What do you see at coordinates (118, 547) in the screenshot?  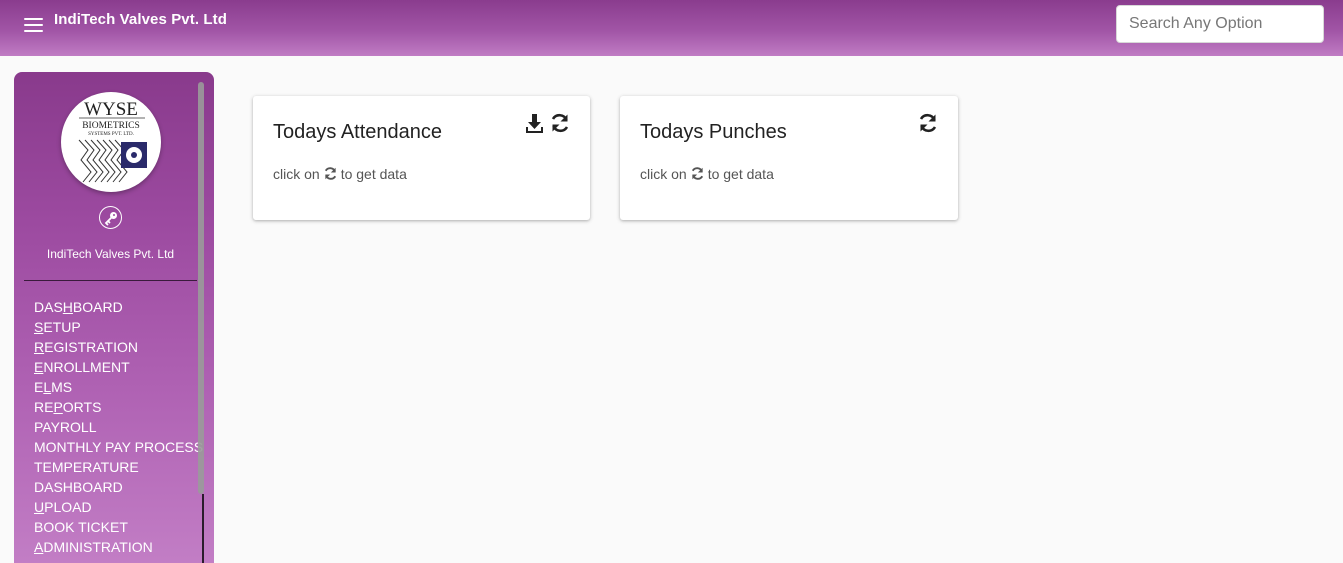 I see `menu-item-administration: ADMINISTRATION` at bounding box center [118, 547].